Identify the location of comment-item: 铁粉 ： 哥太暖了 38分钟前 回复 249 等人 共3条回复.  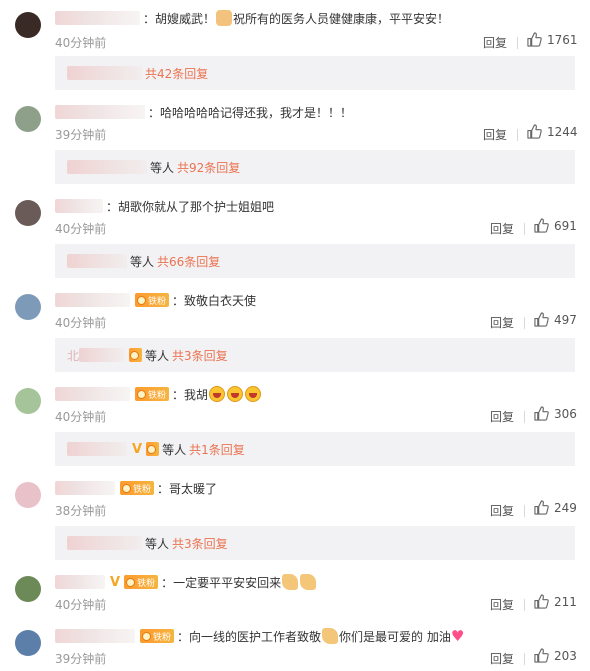
(295, 521).